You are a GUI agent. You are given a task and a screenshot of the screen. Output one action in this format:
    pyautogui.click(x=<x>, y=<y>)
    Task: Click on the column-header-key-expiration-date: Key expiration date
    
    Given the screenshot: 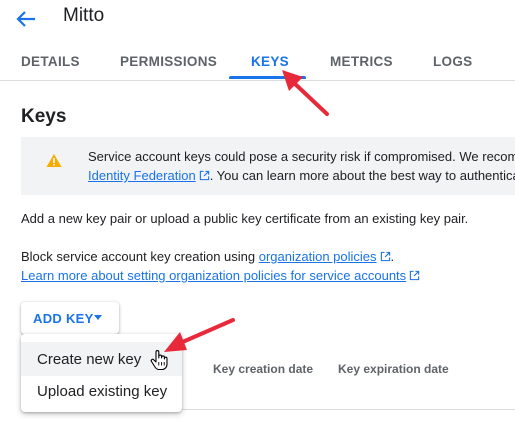 What is the action you would take?
    pyautogui.click(x=393, y=369)
    